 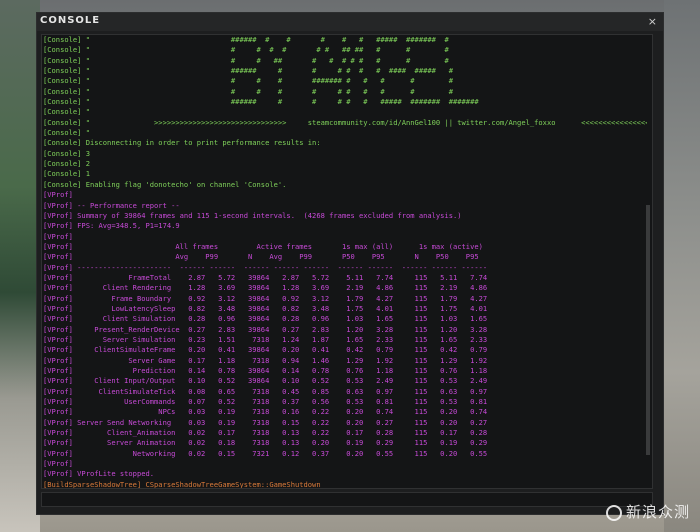 I want to click on console-line: [Console] 1, so click(x=66, y=174).